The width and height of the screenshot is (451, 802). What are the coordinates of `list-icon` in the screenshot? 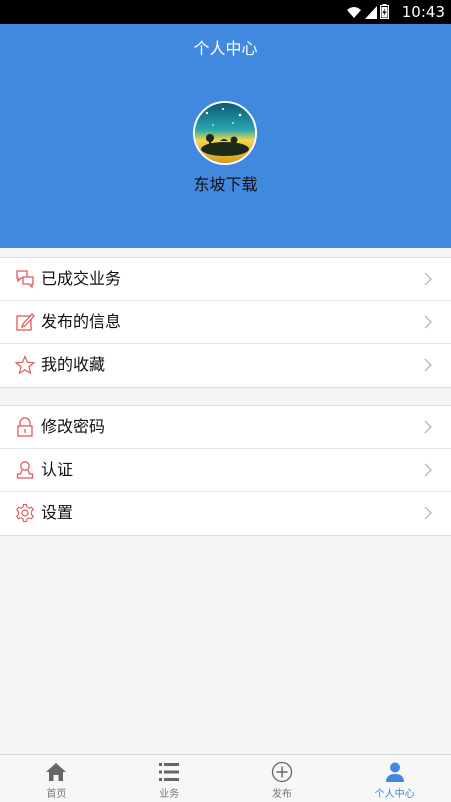 It's located at (169, 772).